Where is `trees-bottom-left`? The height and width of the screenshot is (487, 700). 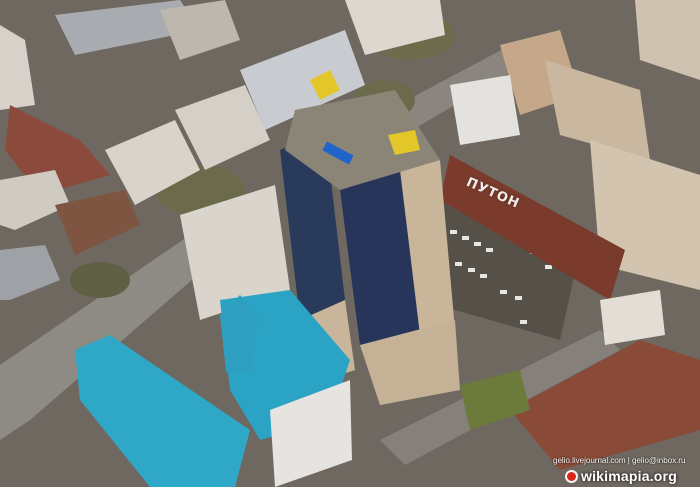 trees-bottom-left is located at coordinates (100, 280).